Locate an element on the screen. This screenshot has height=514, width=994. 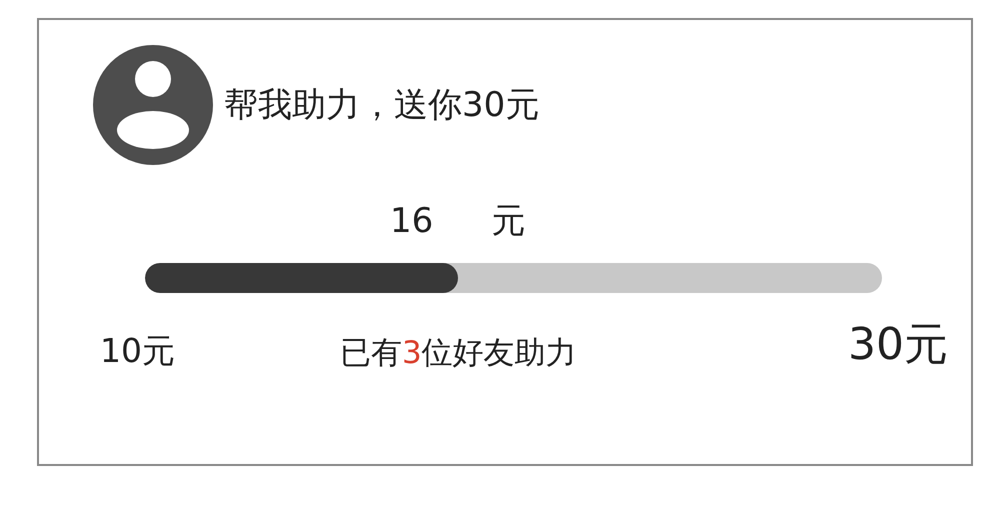
max-label: 30元 is located at coordinates (898, 345).